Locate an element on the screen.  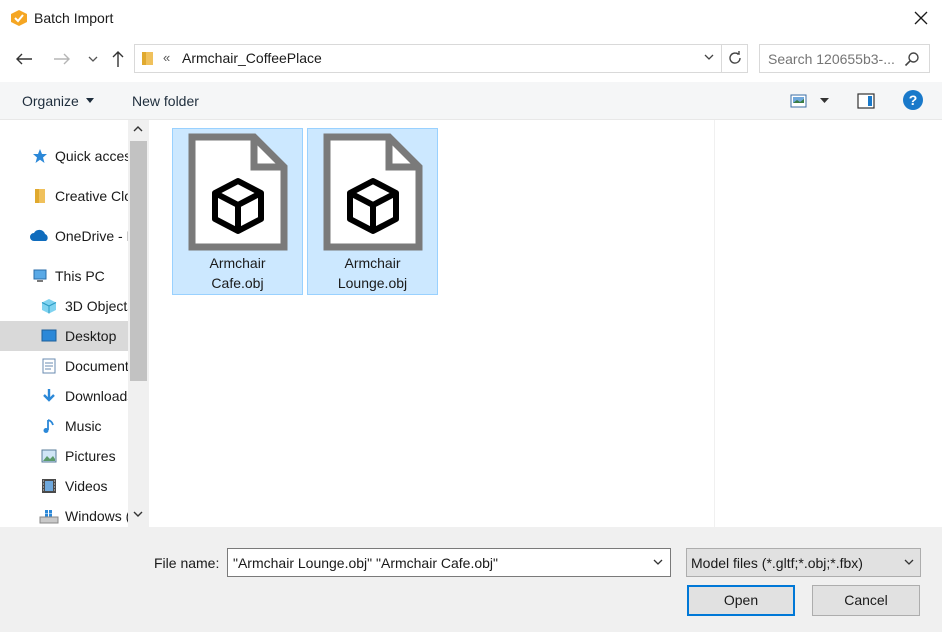
title-bar: Batch Import is located at coordinates (471, 18).